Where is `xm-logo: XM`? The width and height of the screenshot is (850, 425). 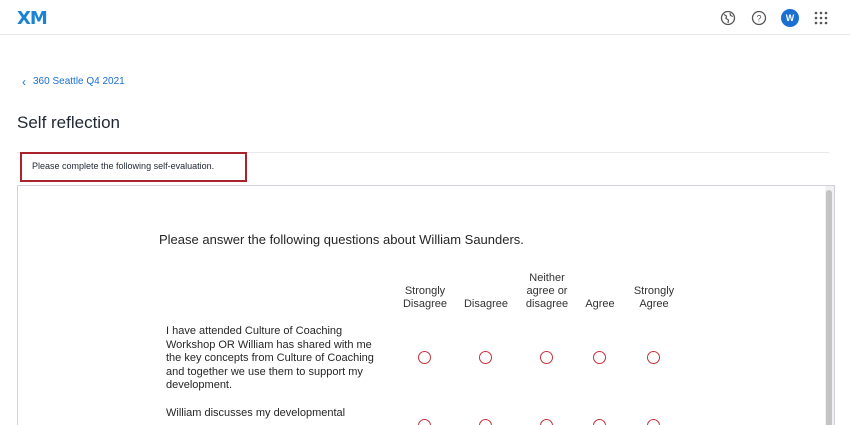
xm-logo: XM is located at coordinates (32, 18).